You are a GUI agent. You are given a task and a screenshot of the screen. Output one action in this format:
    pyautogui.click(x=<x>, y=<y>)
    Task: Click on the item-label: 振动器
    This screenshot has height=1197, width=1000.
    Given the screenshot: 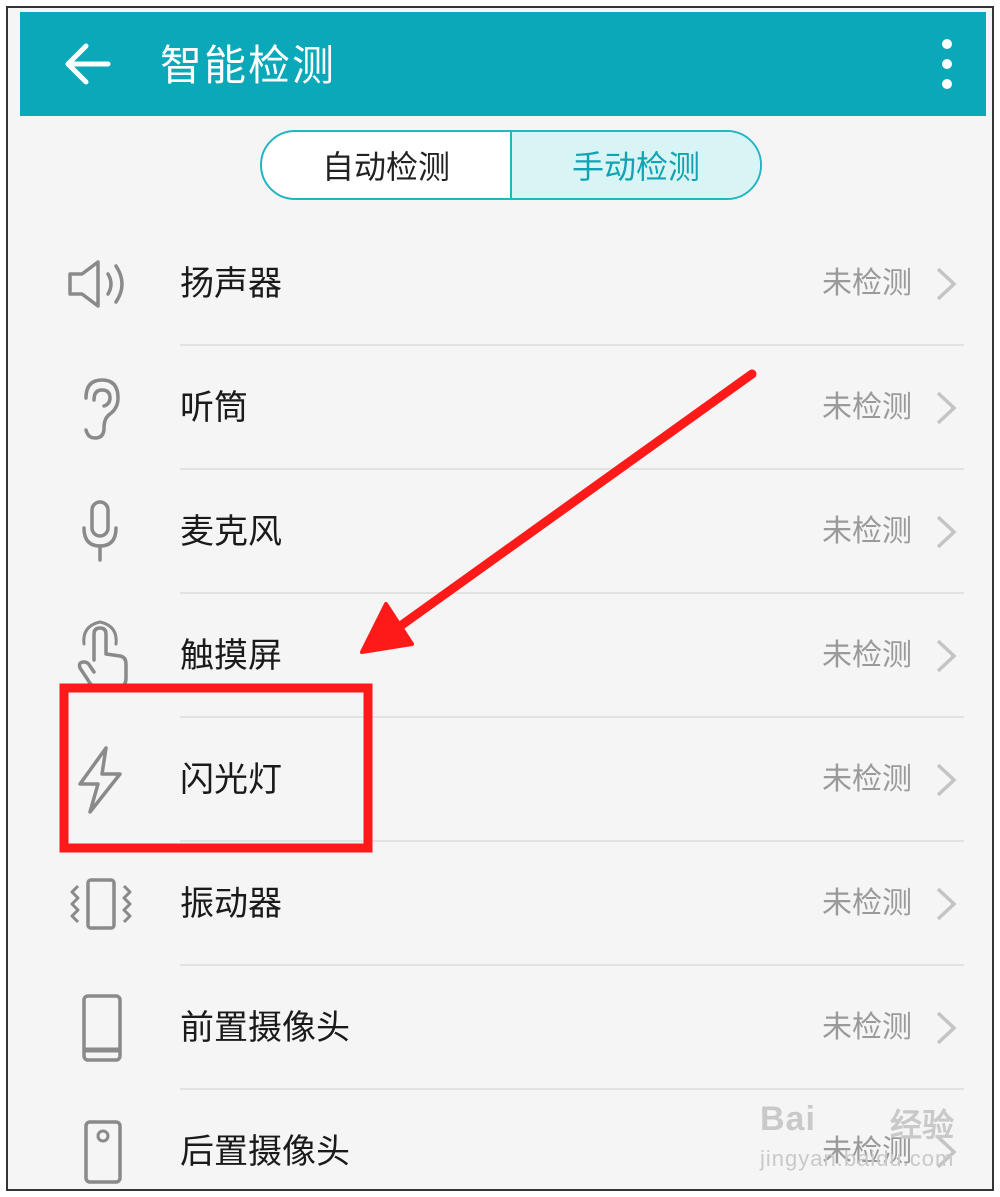 What is the action you would take?
    pyautogui.click(x=231, y=904)
    